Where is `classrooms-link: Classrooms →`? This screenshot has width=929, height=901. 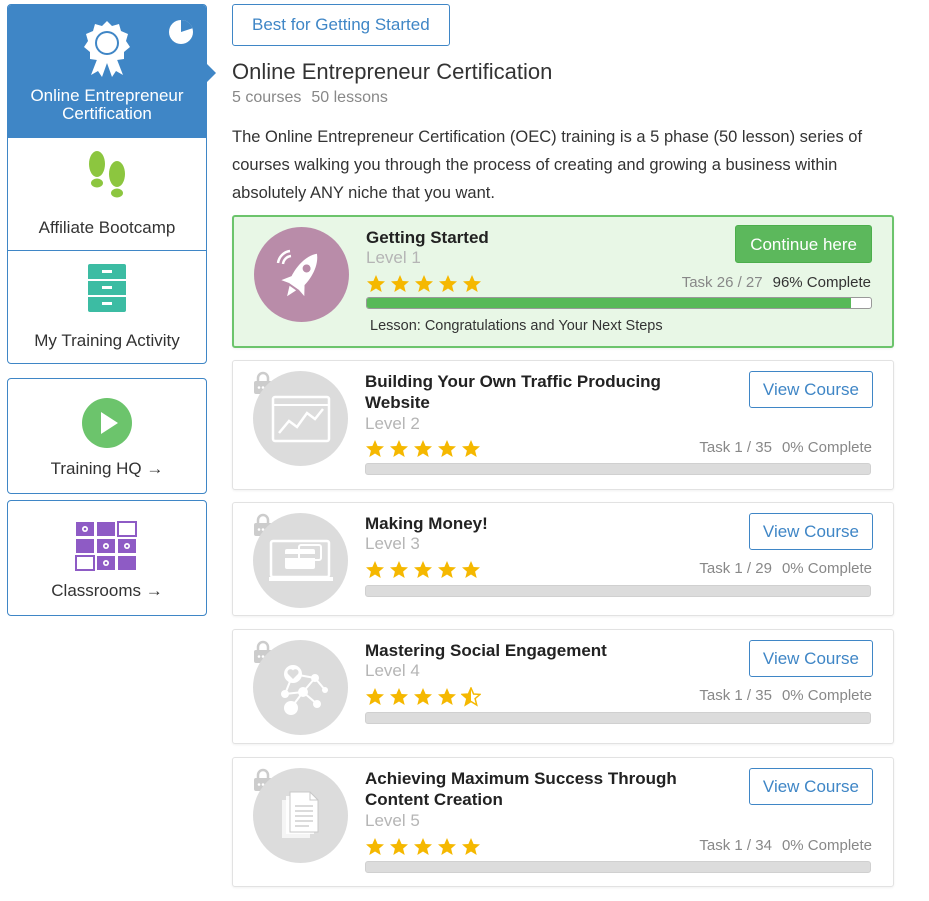
classrooms-link: Classrooms → is located at coordinates (107, 558).